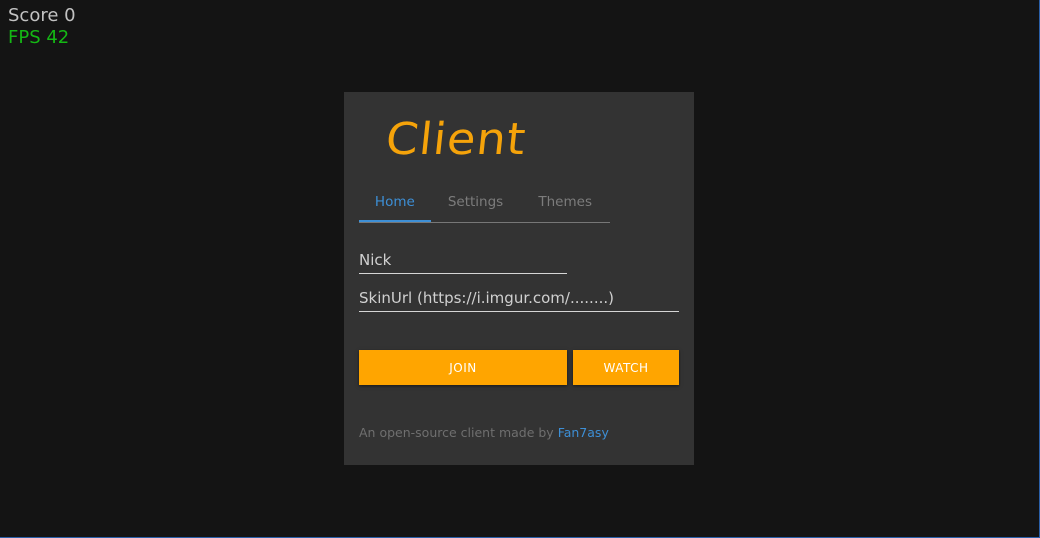 The image size is (1040, 538). What do you see at coordinates (39, 37) in the screenshot?
I see `fps-readout: FPS 42` at bounding box center [39, 37].